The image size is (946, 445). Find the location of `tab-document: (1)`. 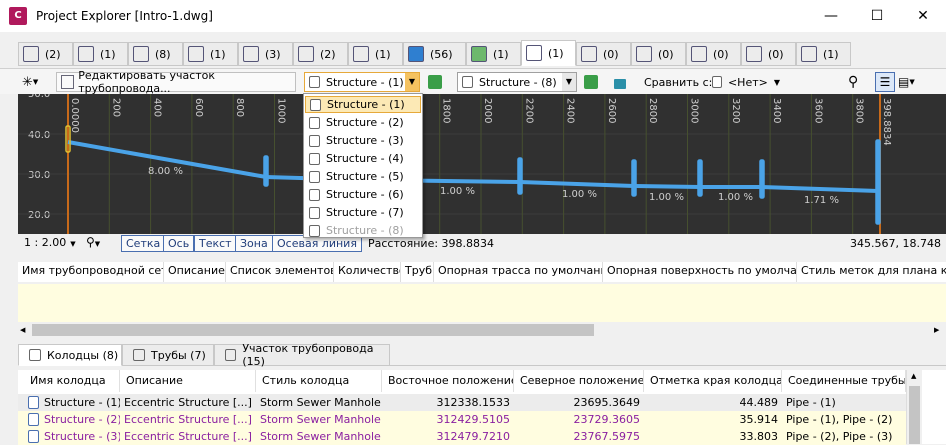

tab-document: (1) is located at coordinates (823, 54).